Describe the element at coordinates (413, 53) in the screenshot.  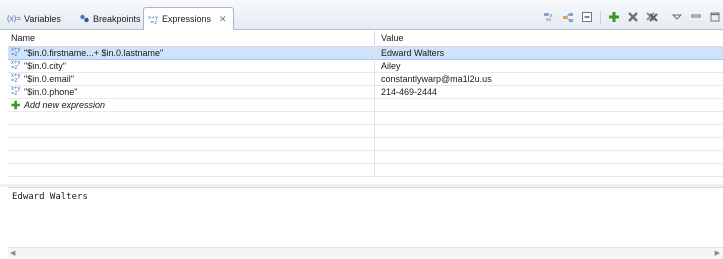
I see `expression-value: Edward Walters` at that location.